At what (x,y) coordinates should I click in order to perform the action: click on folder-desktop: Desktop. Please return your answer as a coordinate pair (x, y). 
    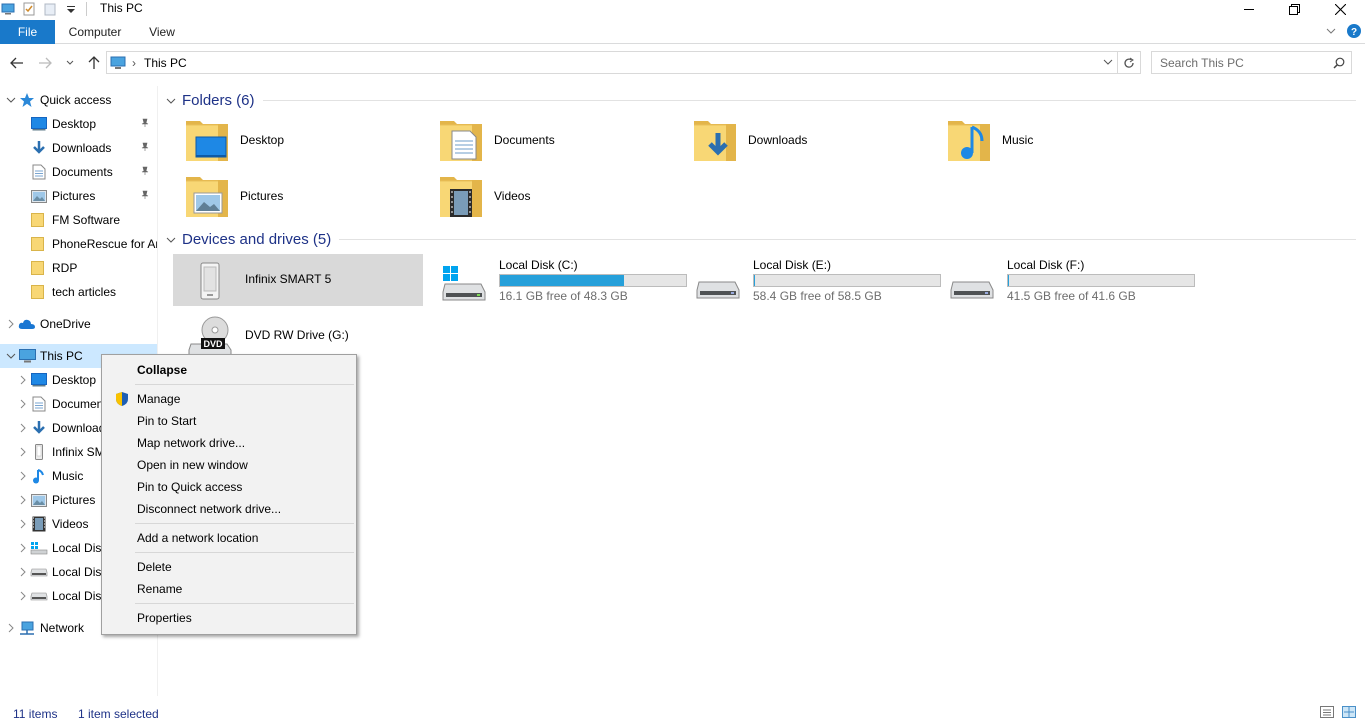
    Looking at the image, I should click on (293, 140).